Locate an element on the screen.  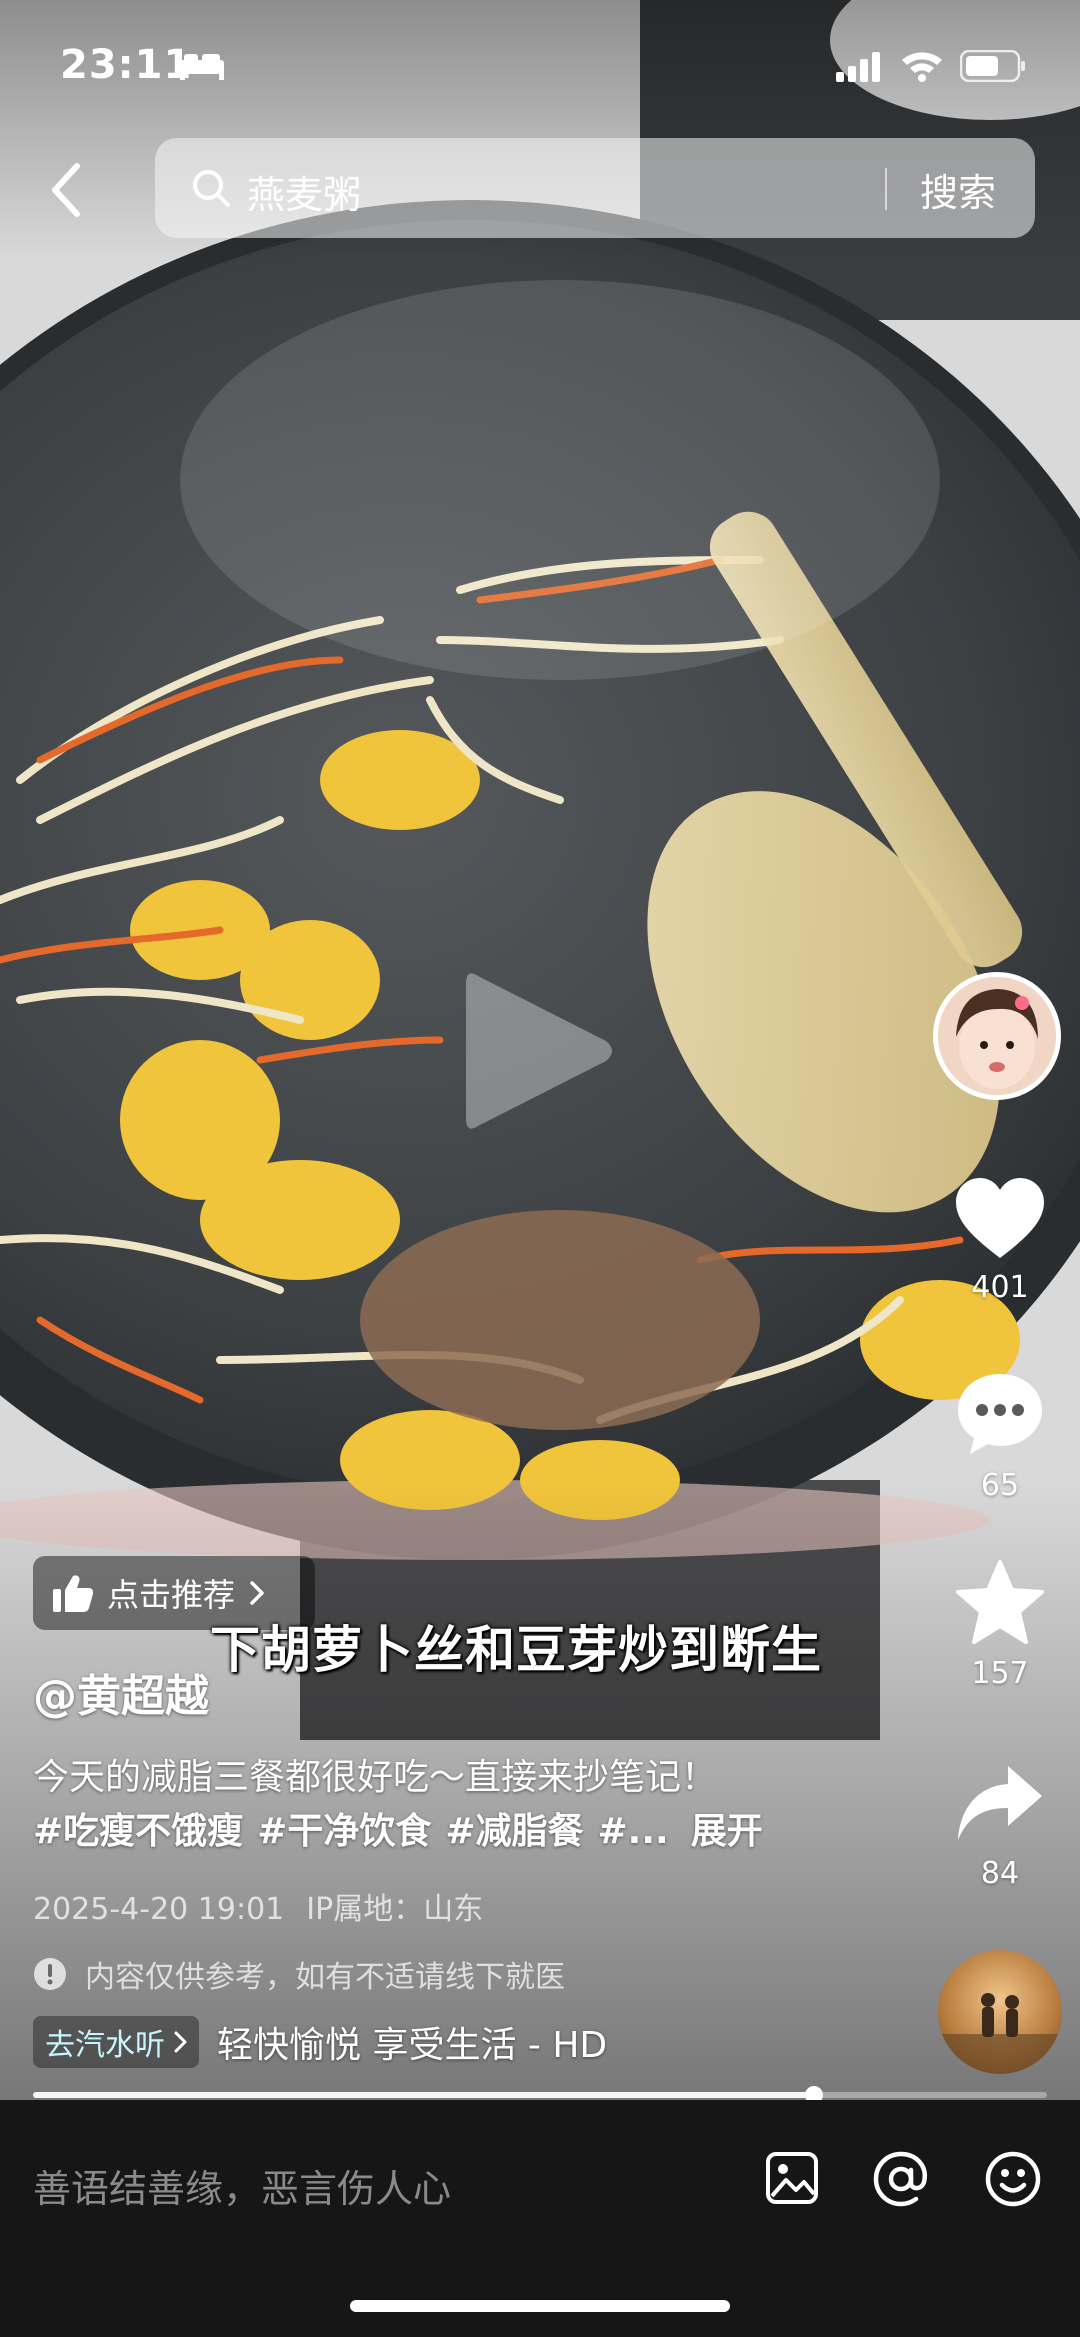
music-disc is located at coordinates (1000, 2012).